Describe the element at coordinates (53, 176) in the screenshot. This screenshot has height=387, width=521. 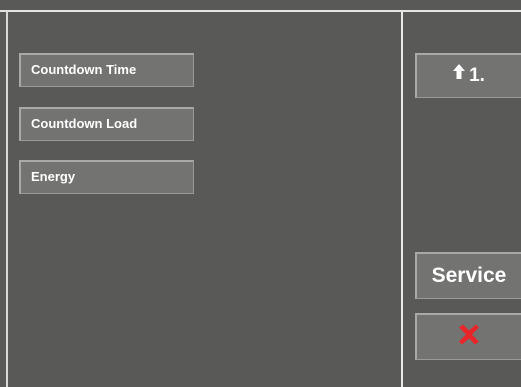
I see `energy-label: Energy` at that location.